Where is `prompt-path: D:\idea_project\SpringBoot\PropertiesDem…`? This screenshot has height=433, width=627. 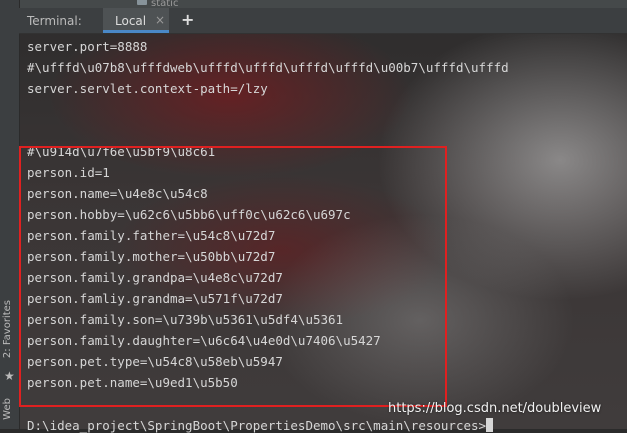 prompt-path: D:\idea_project\SpringBoot\PropertiesDem… is located at coordinates (257, 425).